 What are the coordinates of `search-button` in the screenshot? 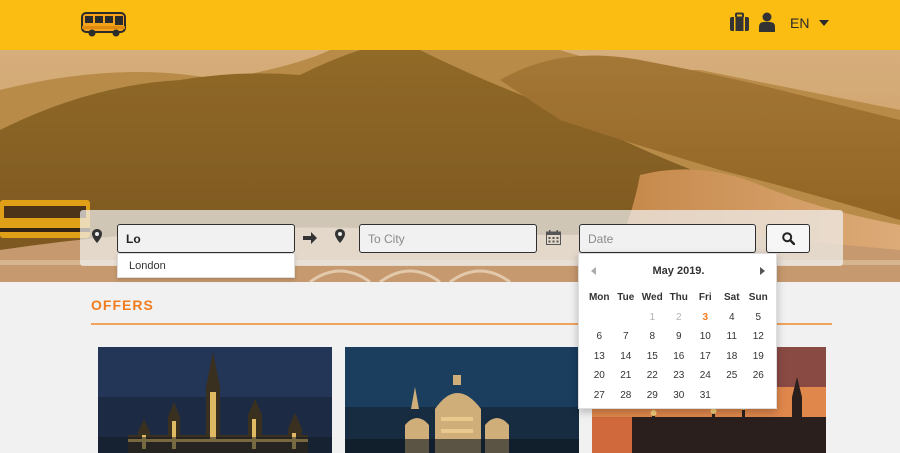 It's located at (788, 238).